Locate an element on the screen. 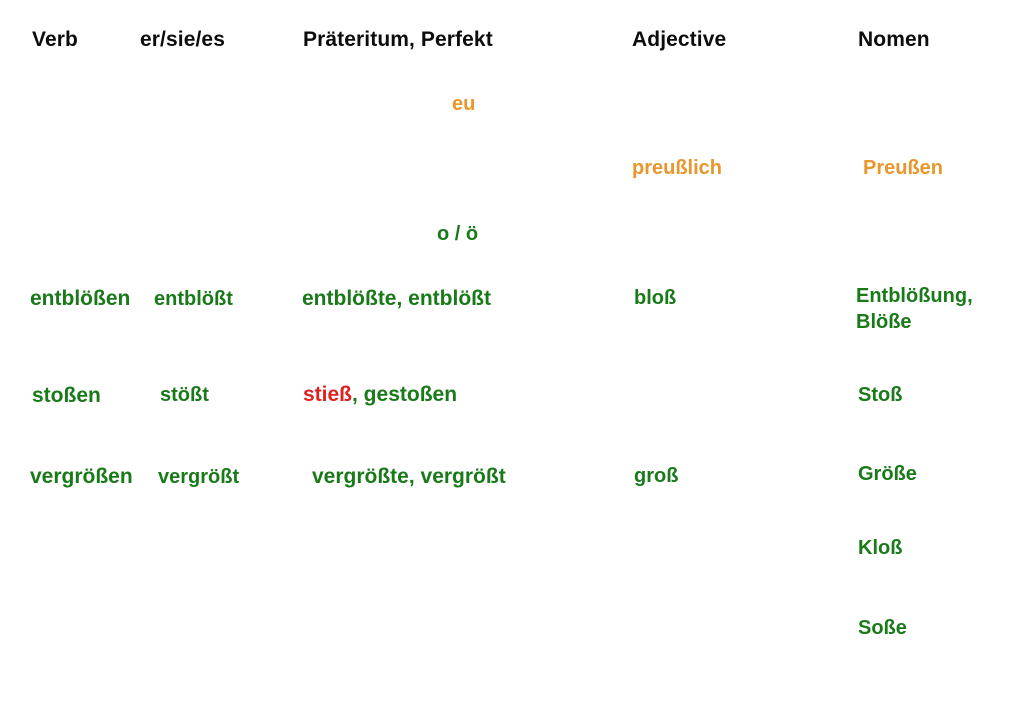  row-verb-stossen: stoßen is located at coordinates (66, 395).